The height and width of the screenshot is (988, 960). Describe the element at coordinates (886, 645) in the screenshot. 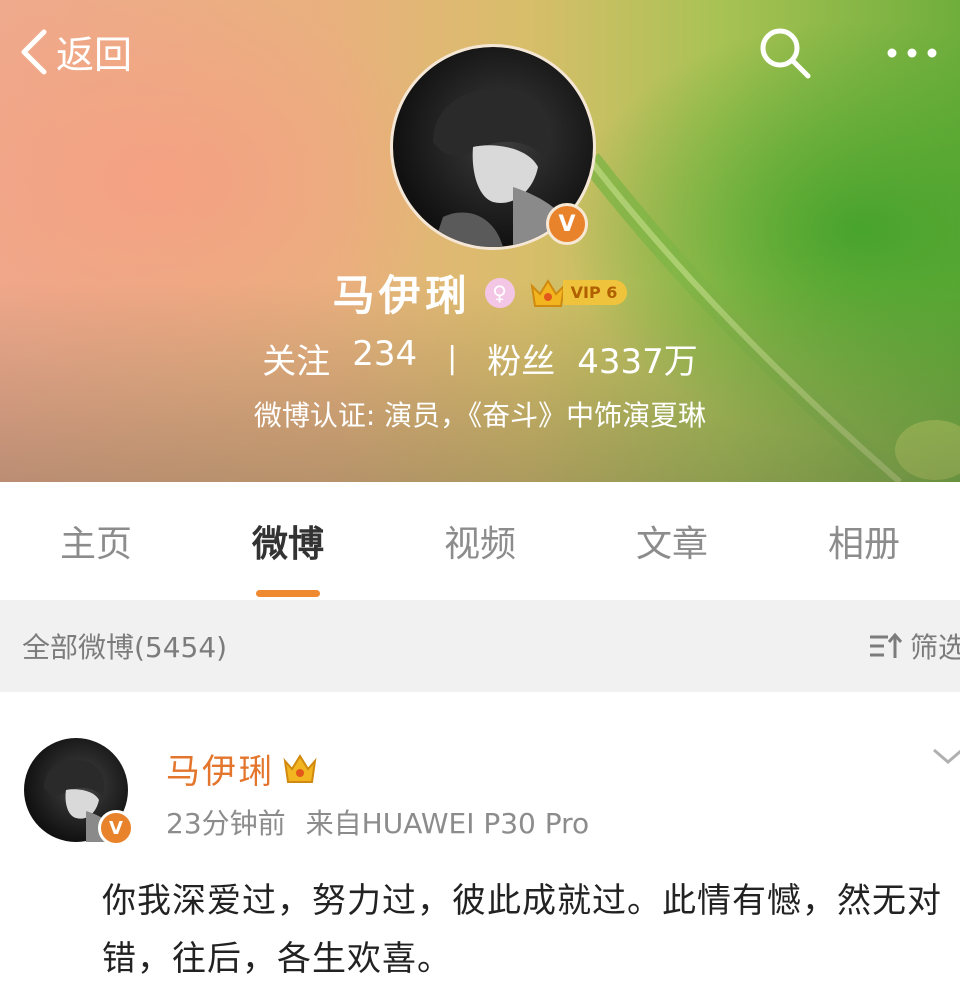

I see `filter-sort-icon` at that location.